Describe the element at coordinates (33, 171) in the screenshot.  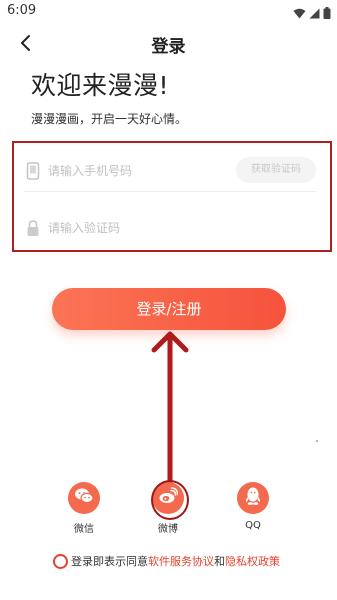
I see `phone-icon` at that location.